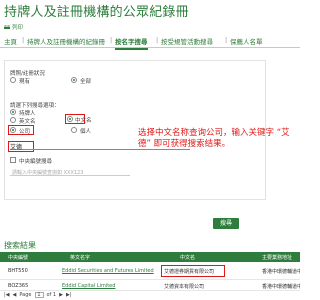  Describe the element at coordinates (25, 82) in the screenshot. I see `status-current-label: 現有` at that location.